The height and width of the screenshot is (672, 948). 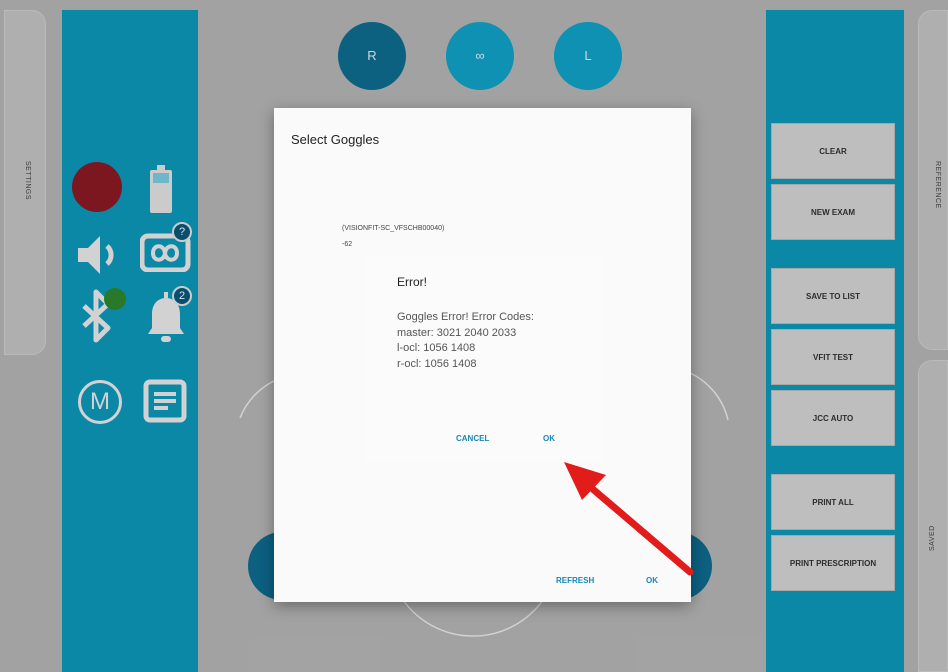 What do you see at coordinates (549, 438) in the screenshot?
I see `error-ok-button: OK` at bounding box center [549, 438].